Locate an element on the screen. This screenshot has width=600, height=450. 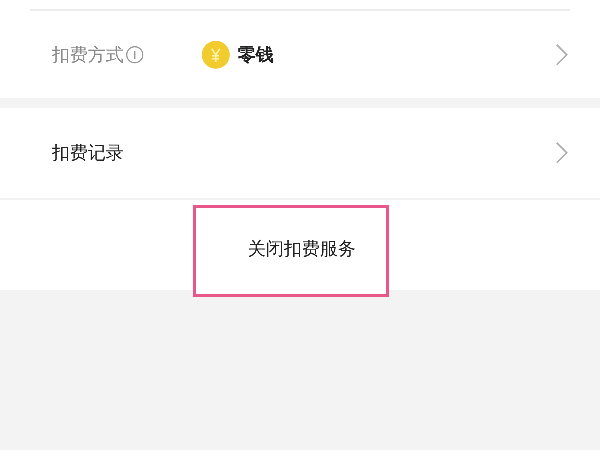
info-icon is located at coordinates (135, 55).